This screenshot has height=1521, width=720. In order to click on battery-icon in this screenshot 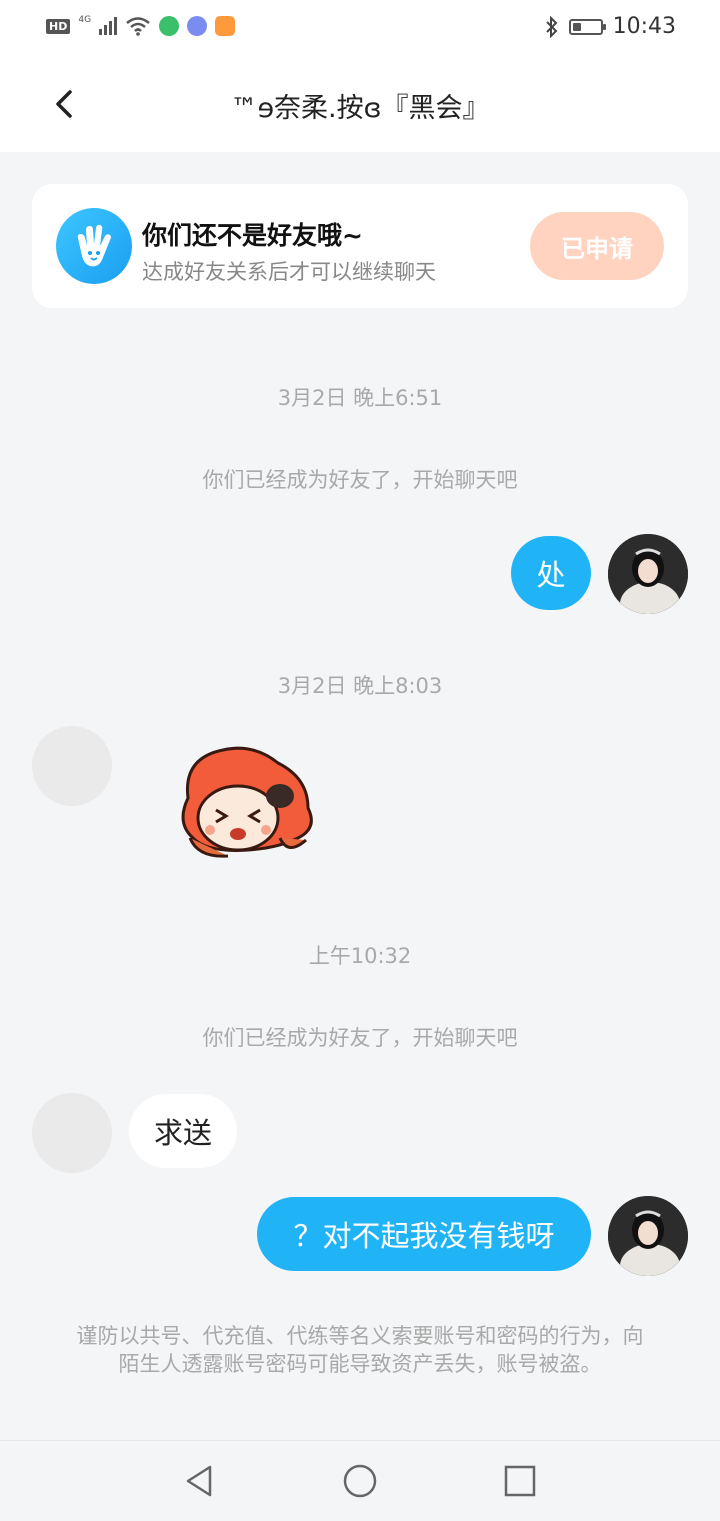, I will do `click(587, 26)`.